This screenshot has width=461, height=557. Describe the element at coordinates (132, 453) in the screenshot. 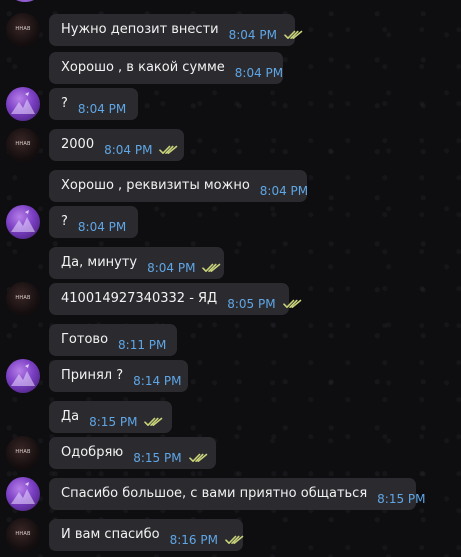

I see `message-bubble: Одобряю 8:15 PM` at that location.